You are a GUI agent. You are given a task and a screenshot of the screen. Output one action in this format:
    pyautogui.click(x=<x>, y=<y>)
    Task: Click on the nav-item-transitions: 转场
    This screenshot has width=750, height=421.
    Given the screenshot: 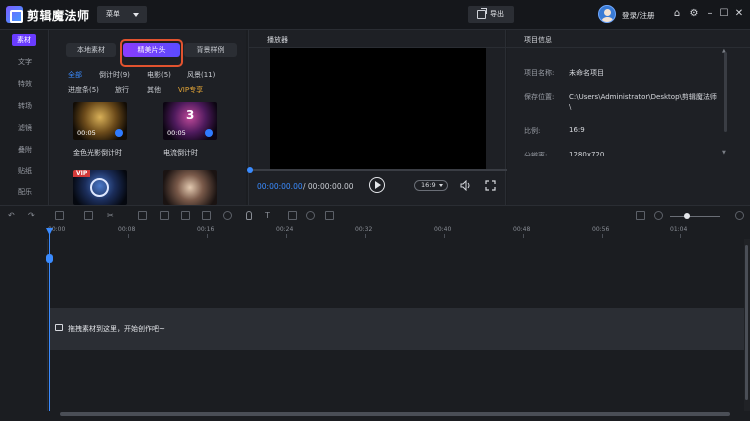 What is the action you would take?
    pyautogui.click(x=25, y=106)
    